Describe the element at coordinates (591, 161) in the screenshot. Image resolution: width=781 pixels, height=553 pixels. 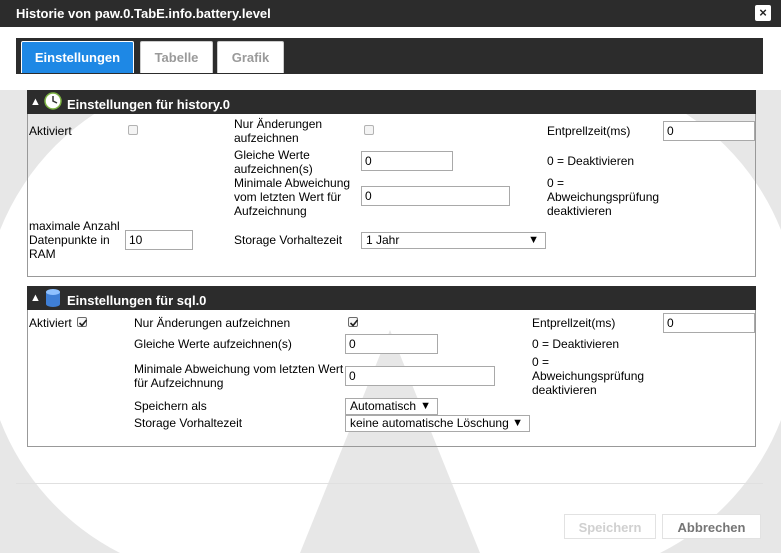
I see `history-same-values-hint: 0 = Deaktivieren` at that location.